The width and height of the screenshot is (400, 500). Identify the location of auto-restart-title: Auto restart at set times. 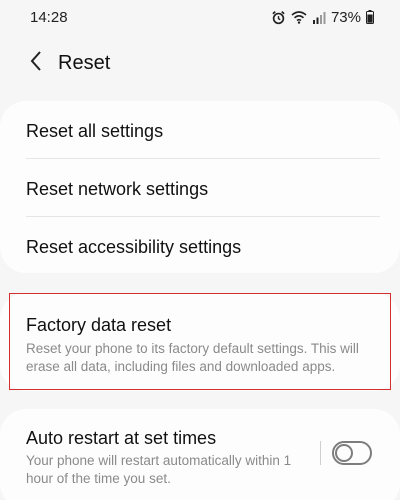
(121, 438).